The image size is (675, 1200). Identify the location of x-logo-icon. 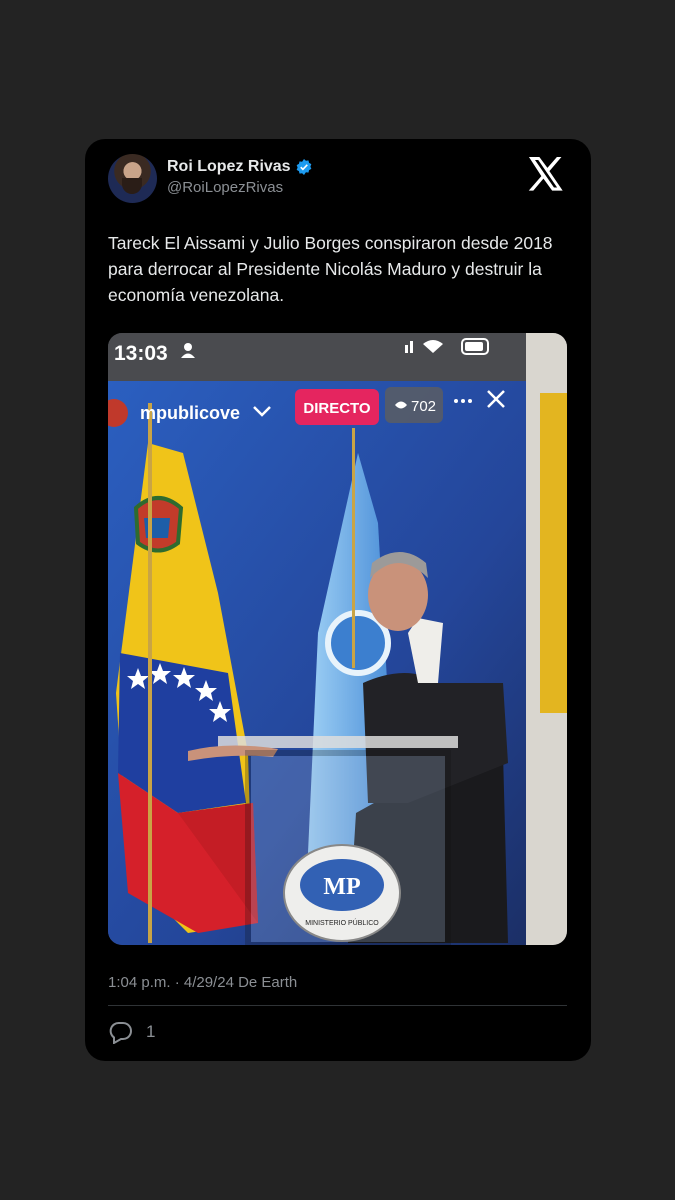
(545, 173).